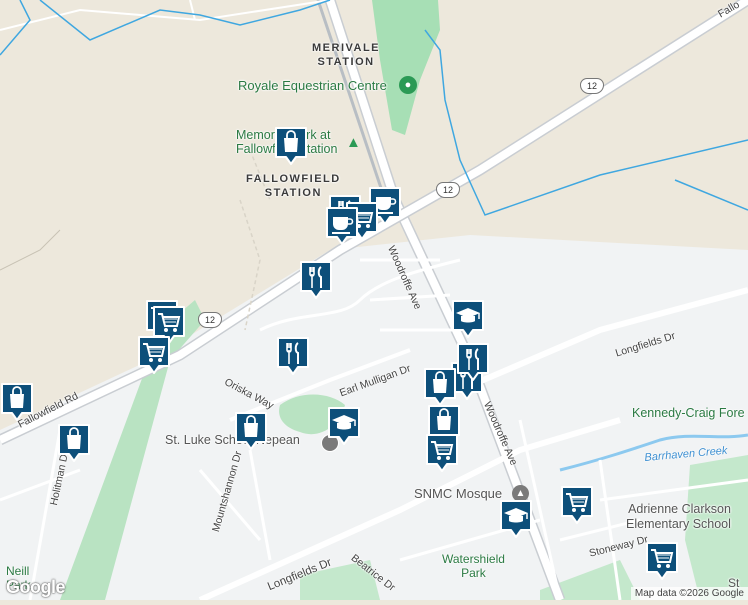 The width and height of the screenshot is (748, 605). What do you see at coordinates (353, 142) in the screenshot?
I see `tree-icon: ▲` at bounding box center [353, 142].